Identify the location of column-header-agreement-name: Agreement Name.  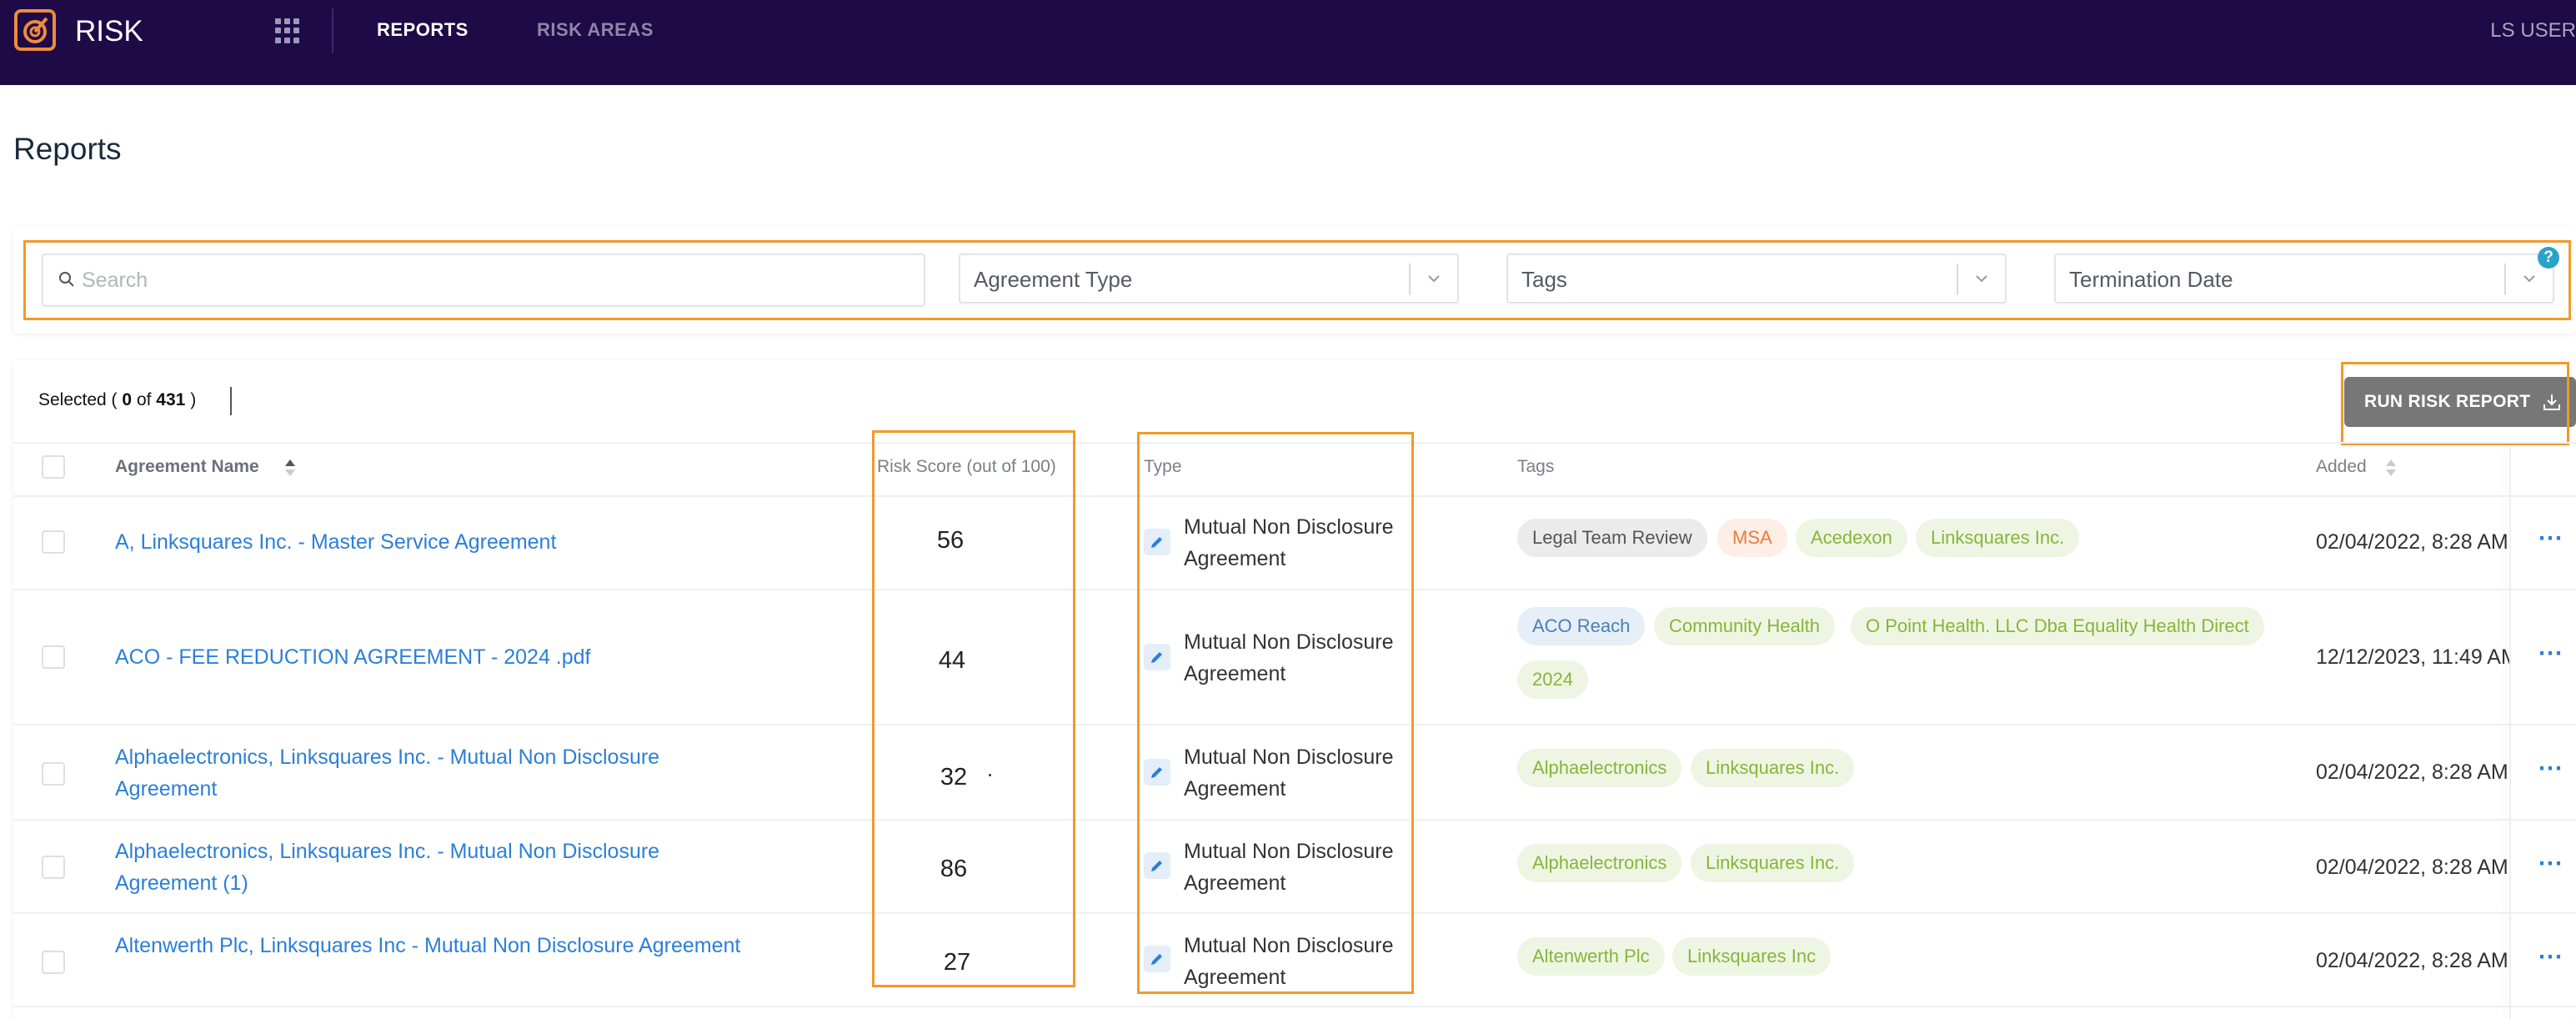
(187, 467).